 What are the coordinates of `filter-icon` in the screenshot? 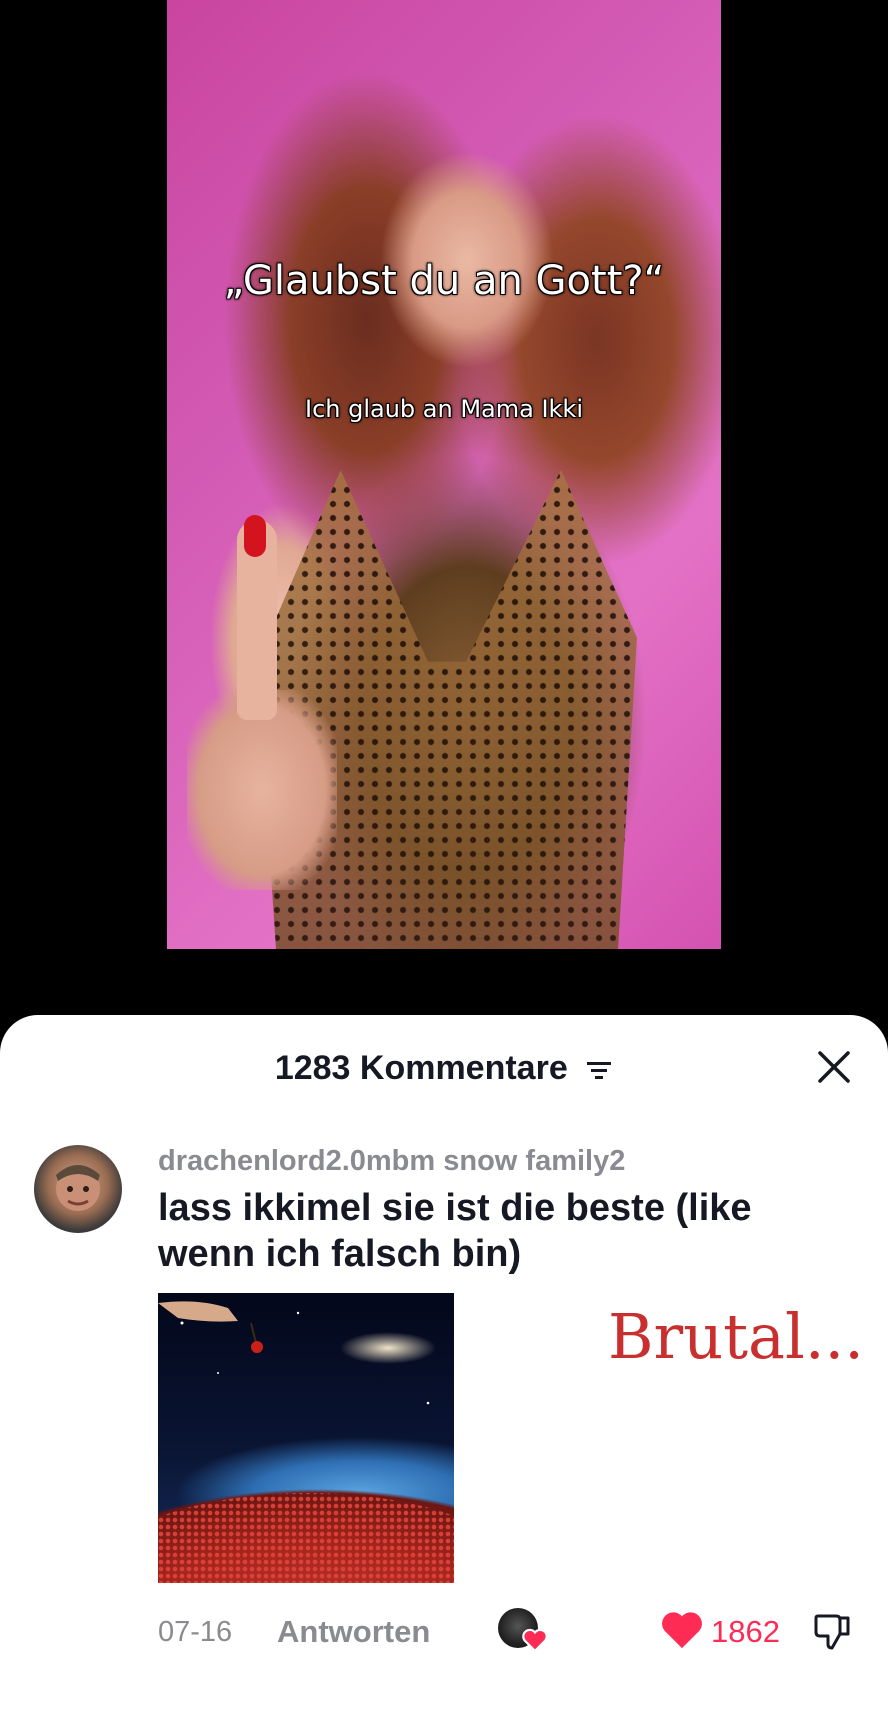 It's located at (599, 1070).